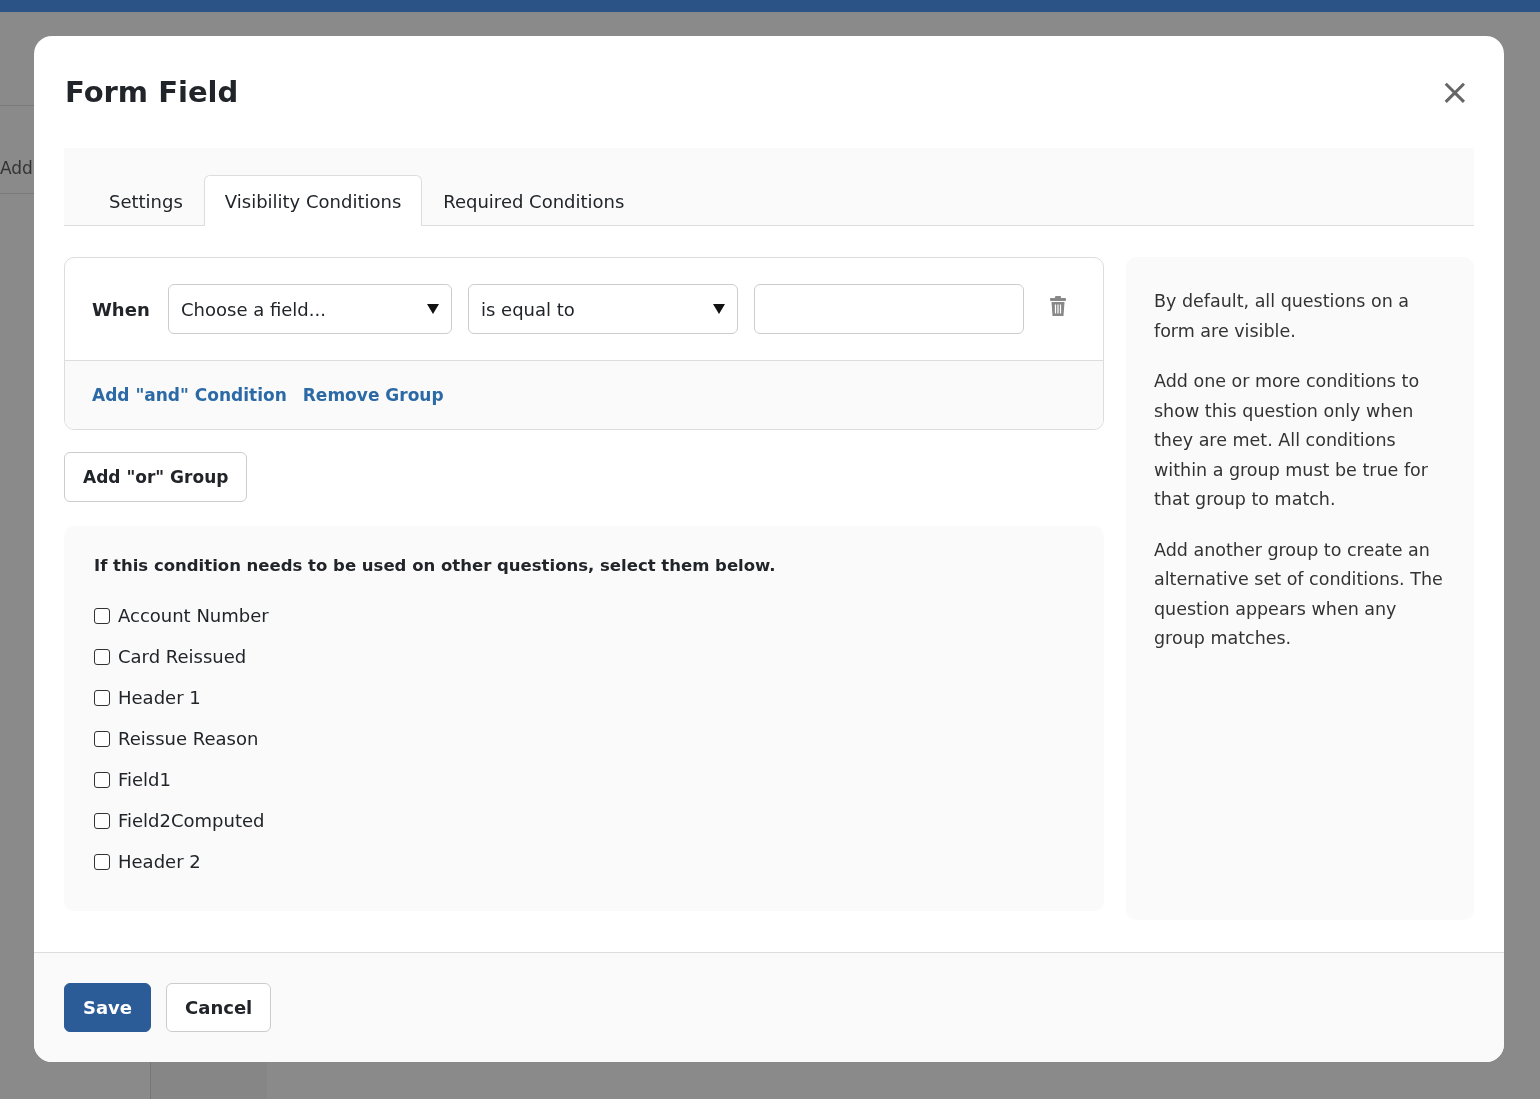 This screenshot has height=1099, width=1540. Describe the element at coordinates (313, 200) in the screenshot. I see `tab: Visibility Conditions` at that location.